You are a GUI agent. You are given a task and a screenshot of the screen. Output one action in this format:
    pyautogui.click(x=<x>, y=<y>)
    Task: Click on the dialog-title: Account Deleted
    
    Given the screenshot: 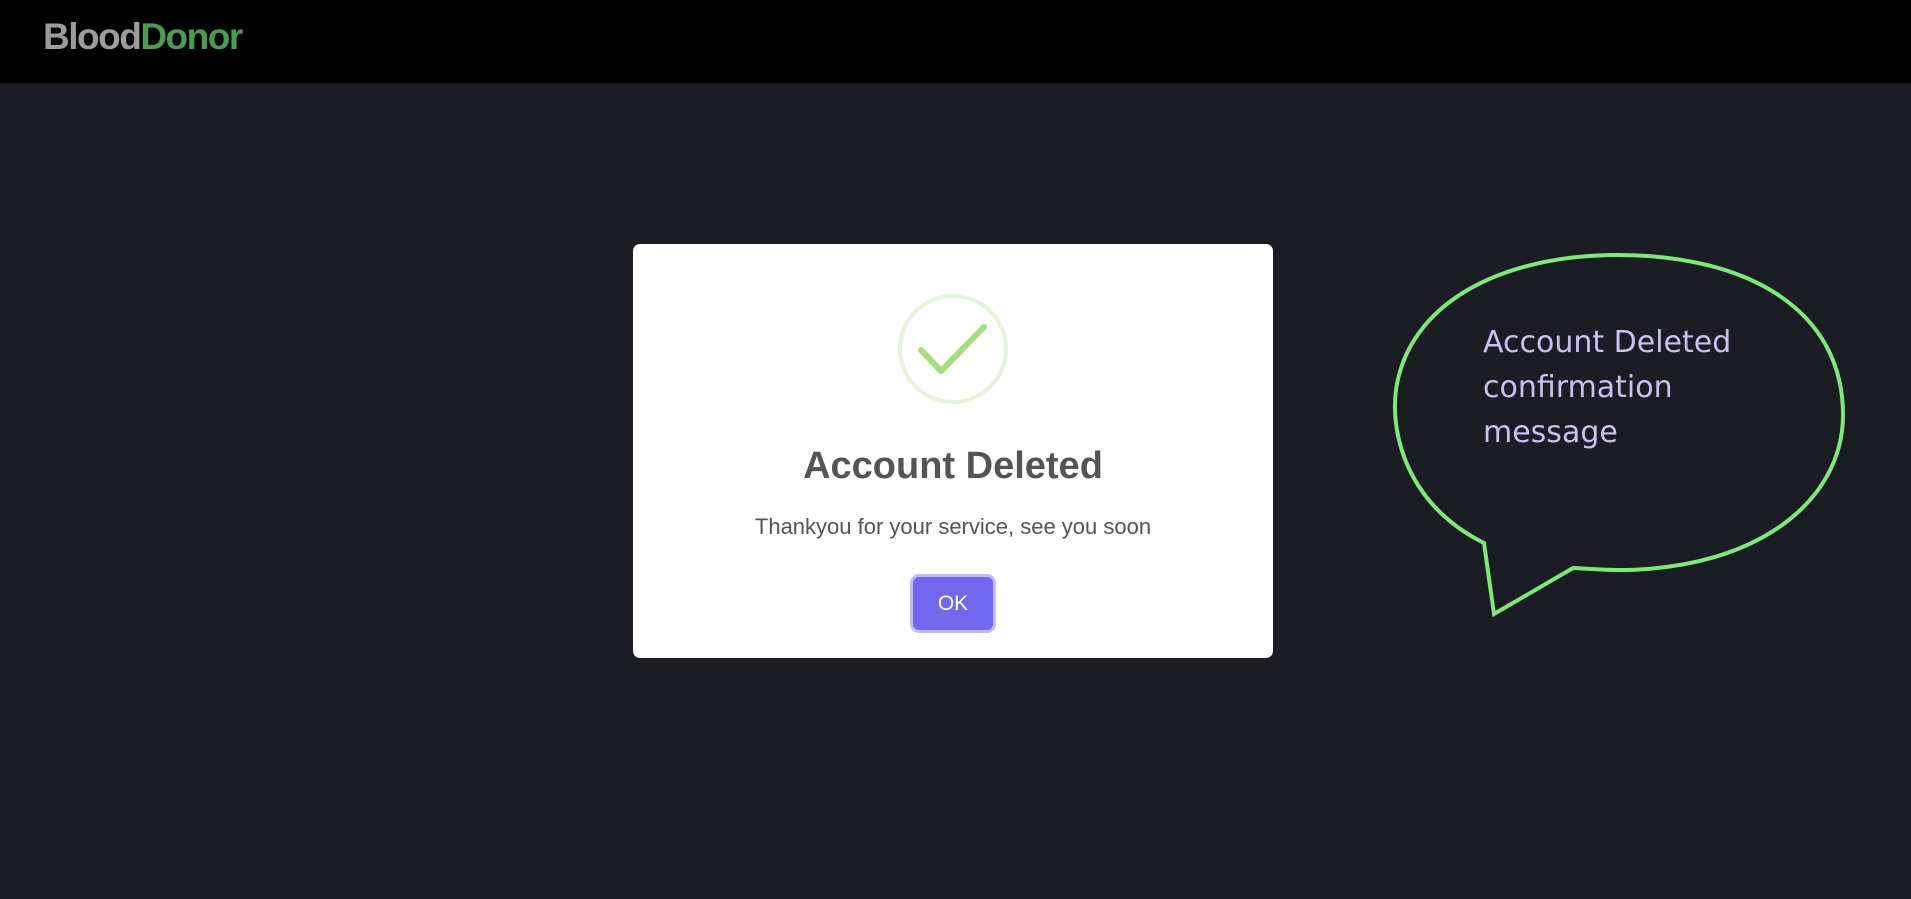 What is the action you would take?
    pyautogui.click(x=953, y=466)
    